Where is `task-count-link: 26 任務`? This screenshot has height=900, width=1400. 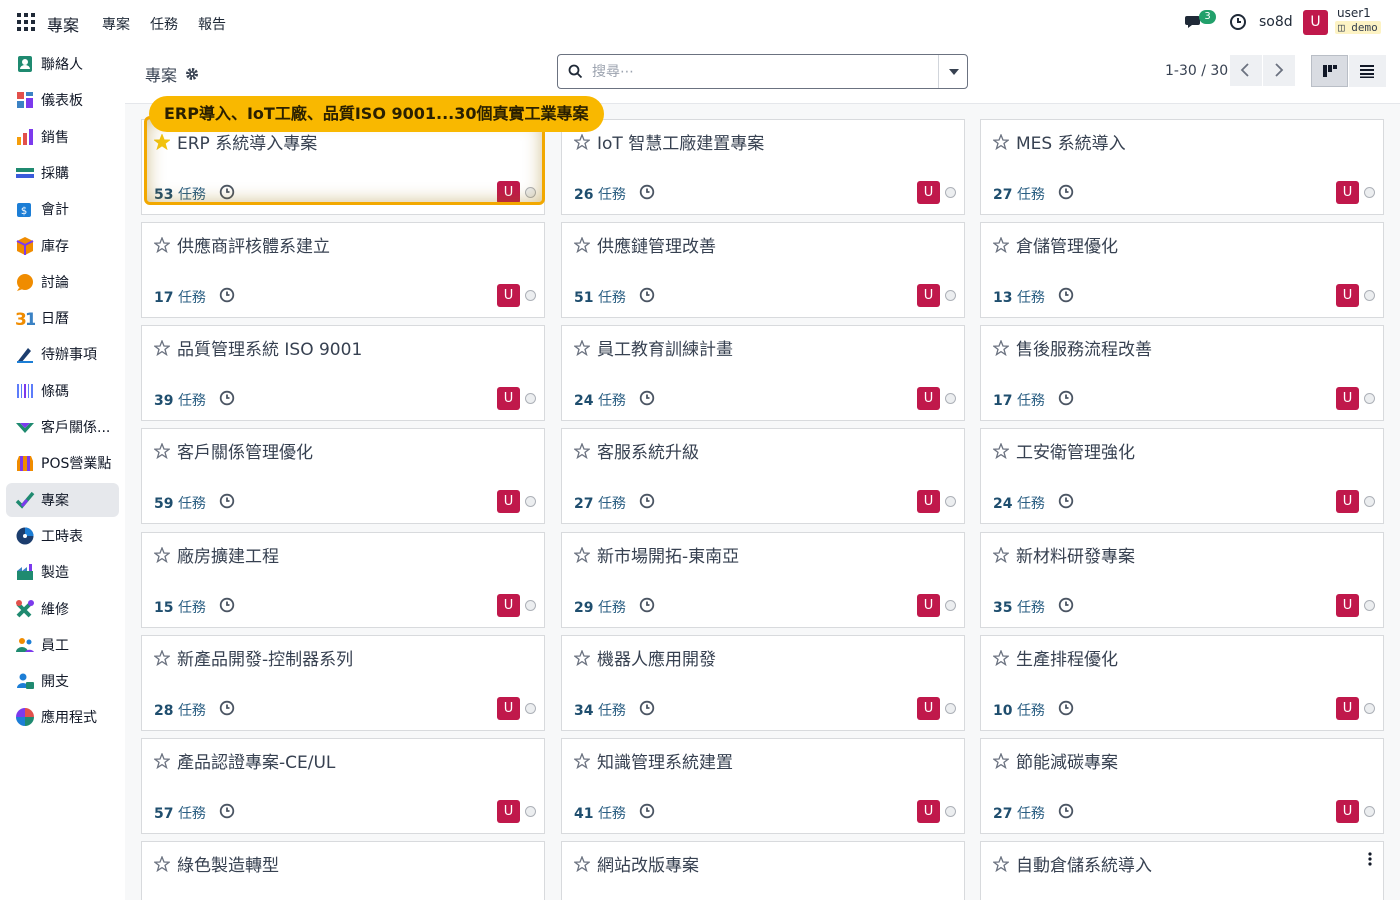
task-count-link: 26 任務 is located at coordinates (600, 194).